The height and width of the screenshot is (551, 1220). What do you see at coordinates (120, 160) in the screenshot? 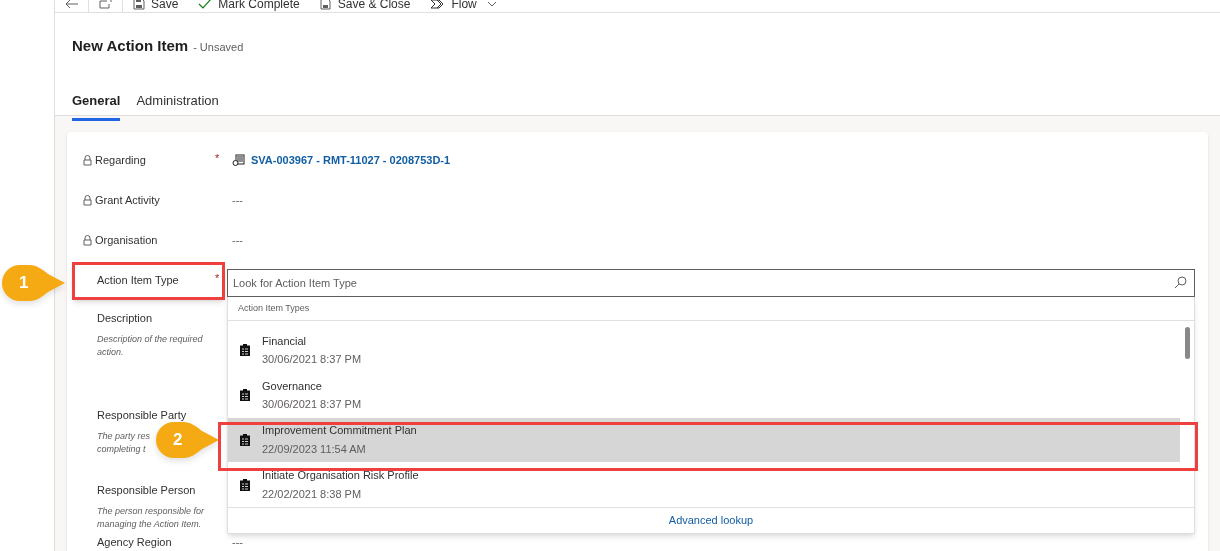
I see `field-label: Regarding` at bounding box center [120, 160].